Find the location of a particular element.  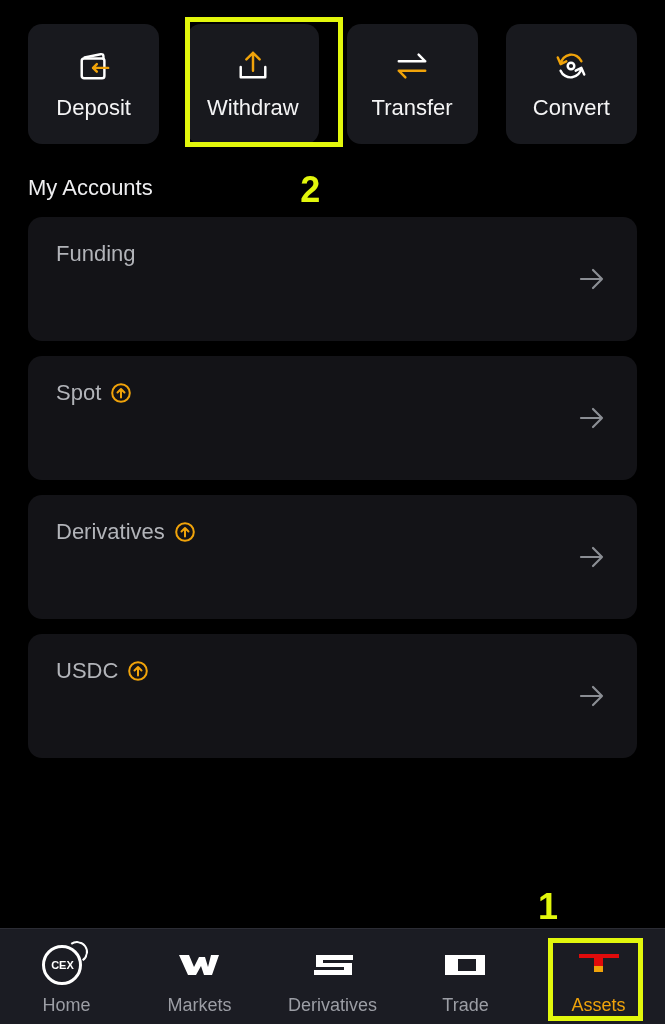

account-card: Spot is located at coordinates (332, 418).